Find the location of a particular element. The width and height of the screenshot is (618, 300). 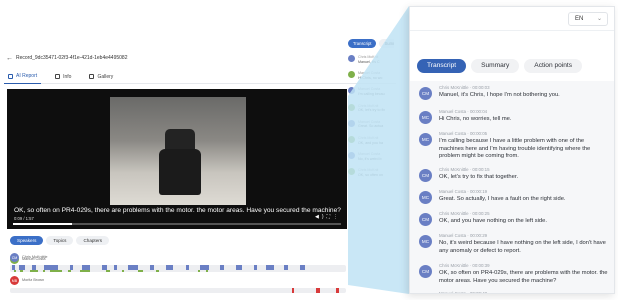

video-progress-fill is located at coordinates (43, 224).